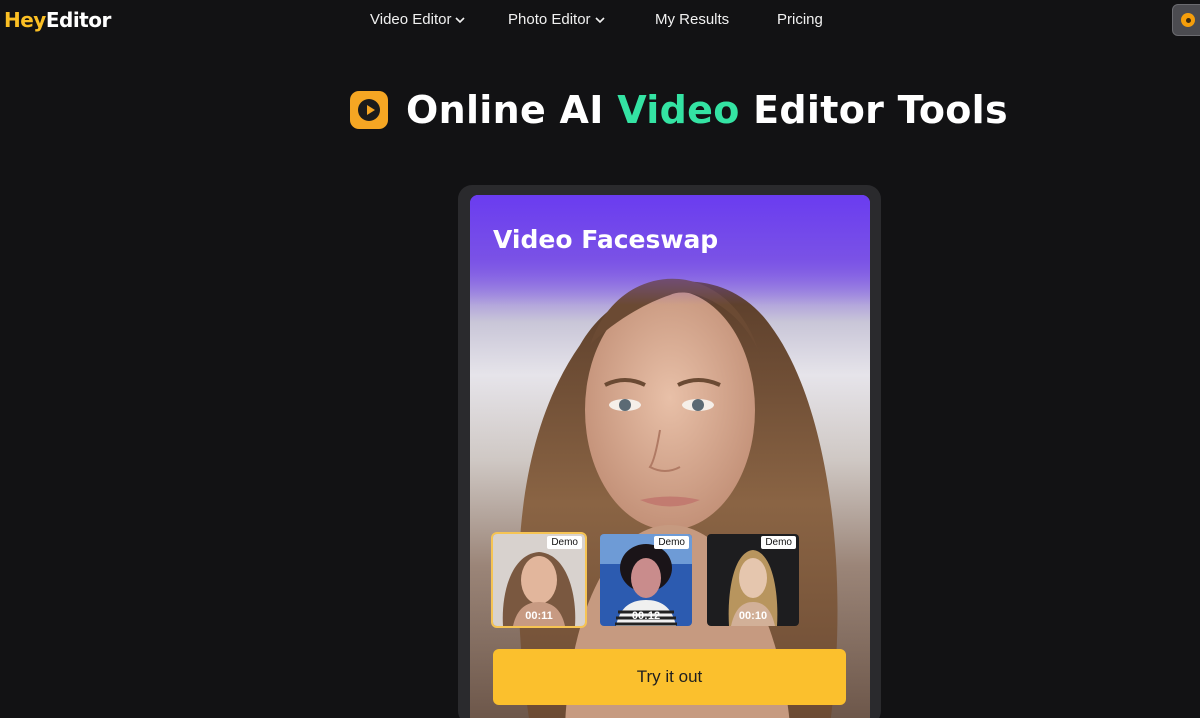 The image size is (1200, 718). What do you see at coordinates (512, 110) in the screenshot?
I see `title-part1: Online AI` at bounding box center [512, 110].